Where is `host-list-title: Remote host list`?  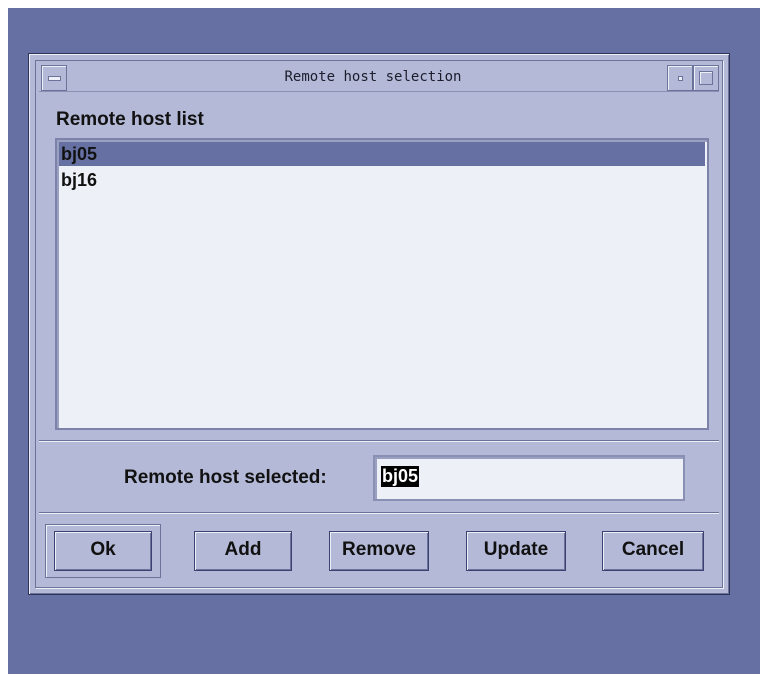
host-list-title: Remote host list is located at coordinates (130, 119).